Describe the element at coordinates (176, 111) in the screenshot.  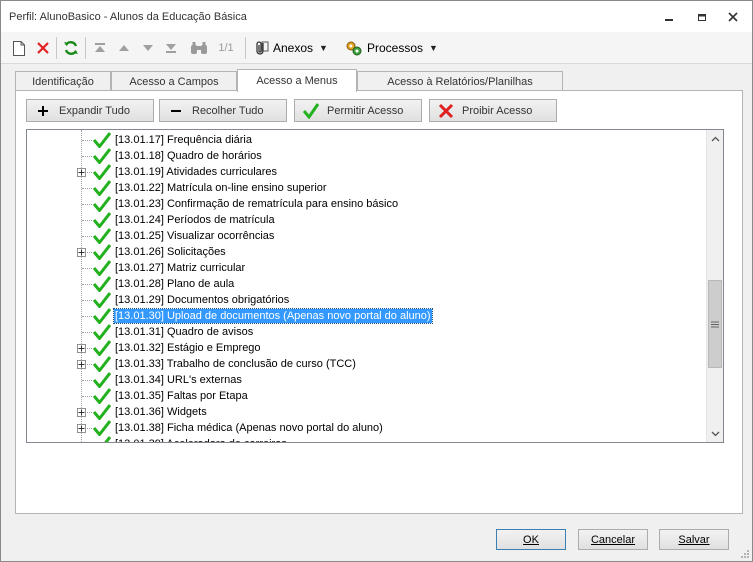
I see `minus-icon` at that location.